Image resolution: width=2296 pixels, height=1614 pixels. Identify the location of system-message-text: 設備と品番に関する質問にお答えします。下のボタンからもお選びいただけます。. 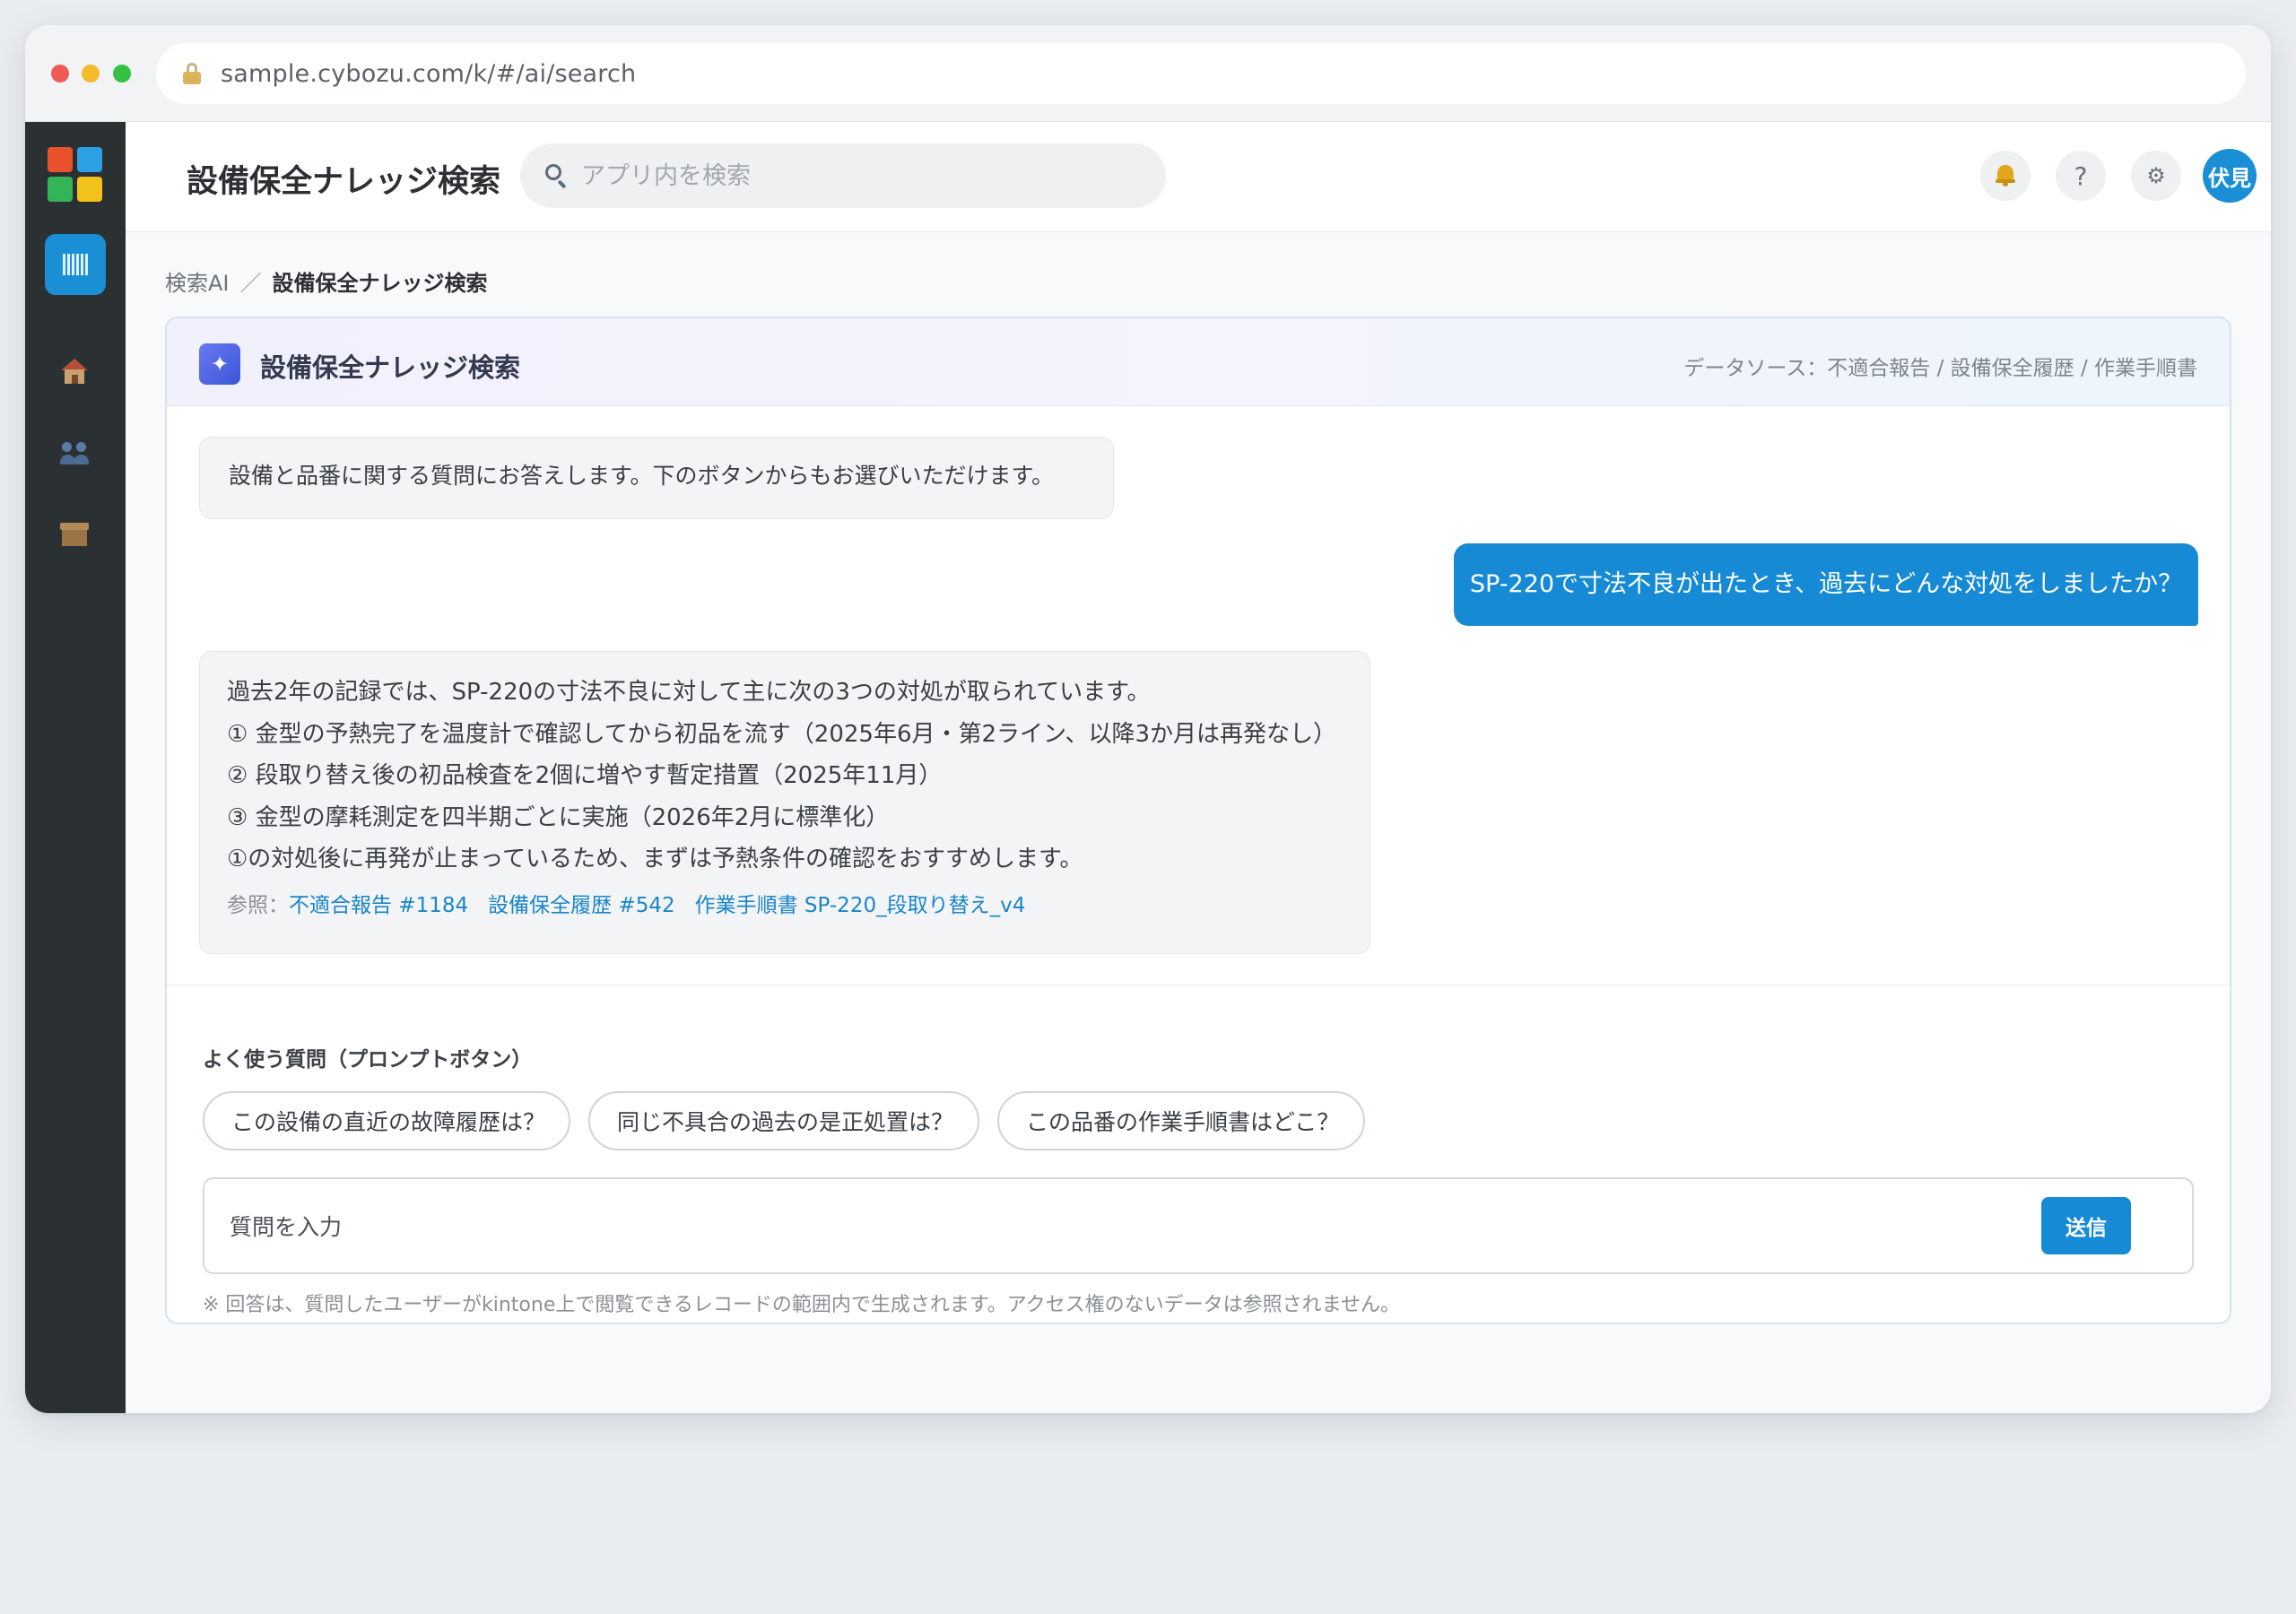
(642, 476).